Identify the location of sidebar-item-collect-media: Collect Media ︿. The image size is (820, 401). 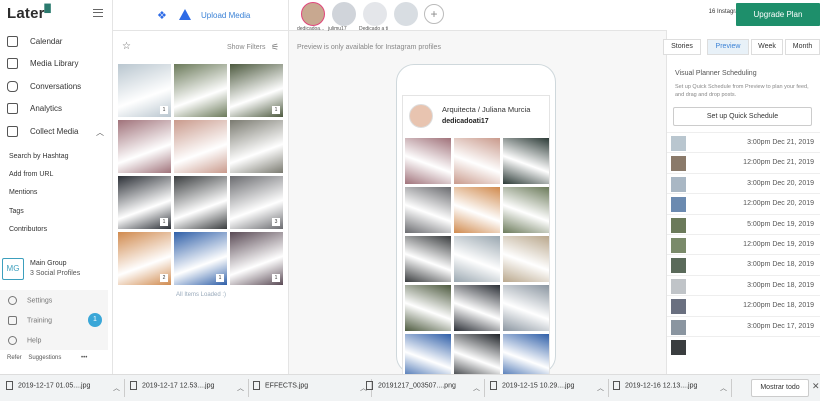
(56, 132).